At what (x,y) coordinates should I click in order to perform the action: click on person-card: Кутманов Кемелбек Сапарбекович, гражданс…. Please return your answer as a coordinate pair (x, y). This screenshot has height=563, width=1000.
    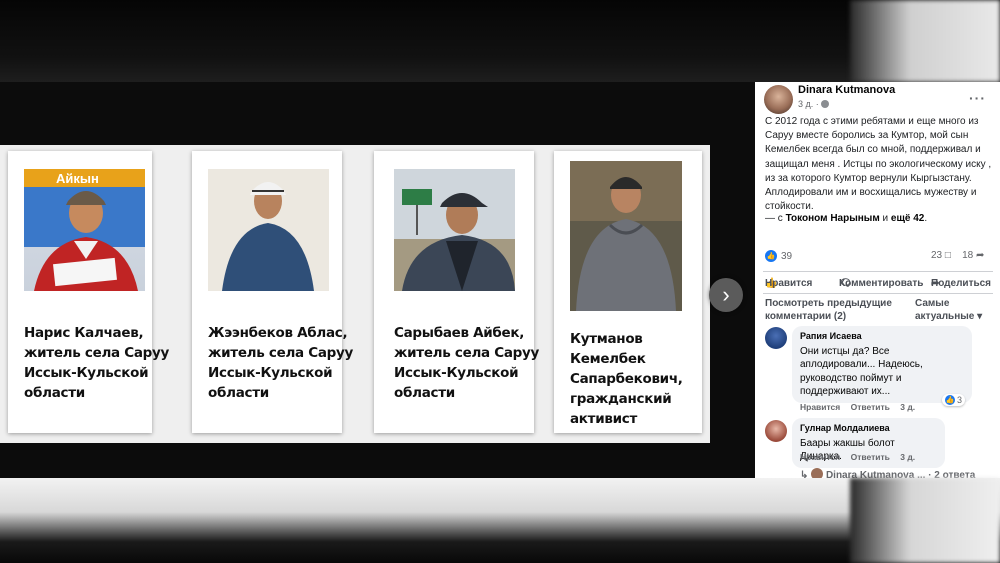
    Looking at the image, I should click on (628, 292).